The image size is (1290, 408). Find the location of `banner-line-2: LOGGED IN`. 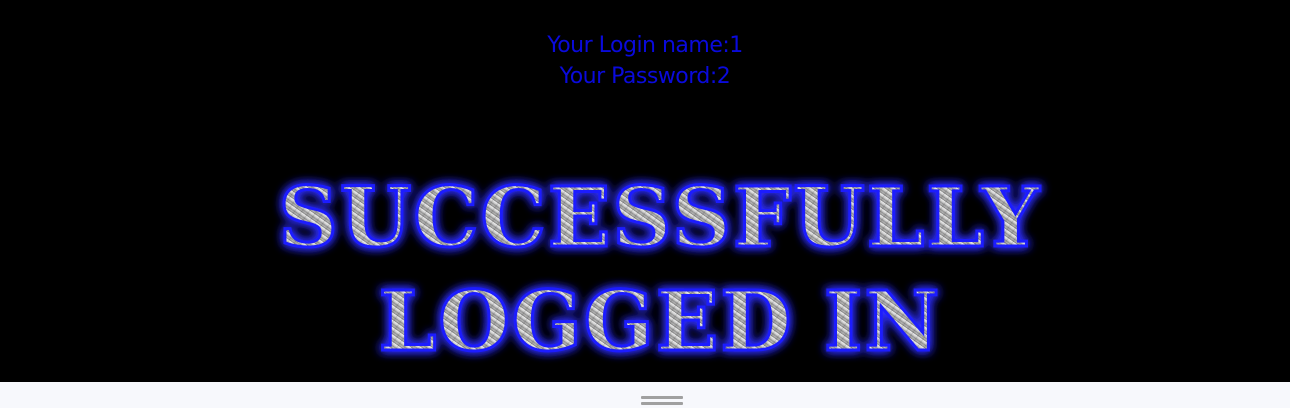

banner-line-2: LOGGED IN is located at coordinates (660, 322).